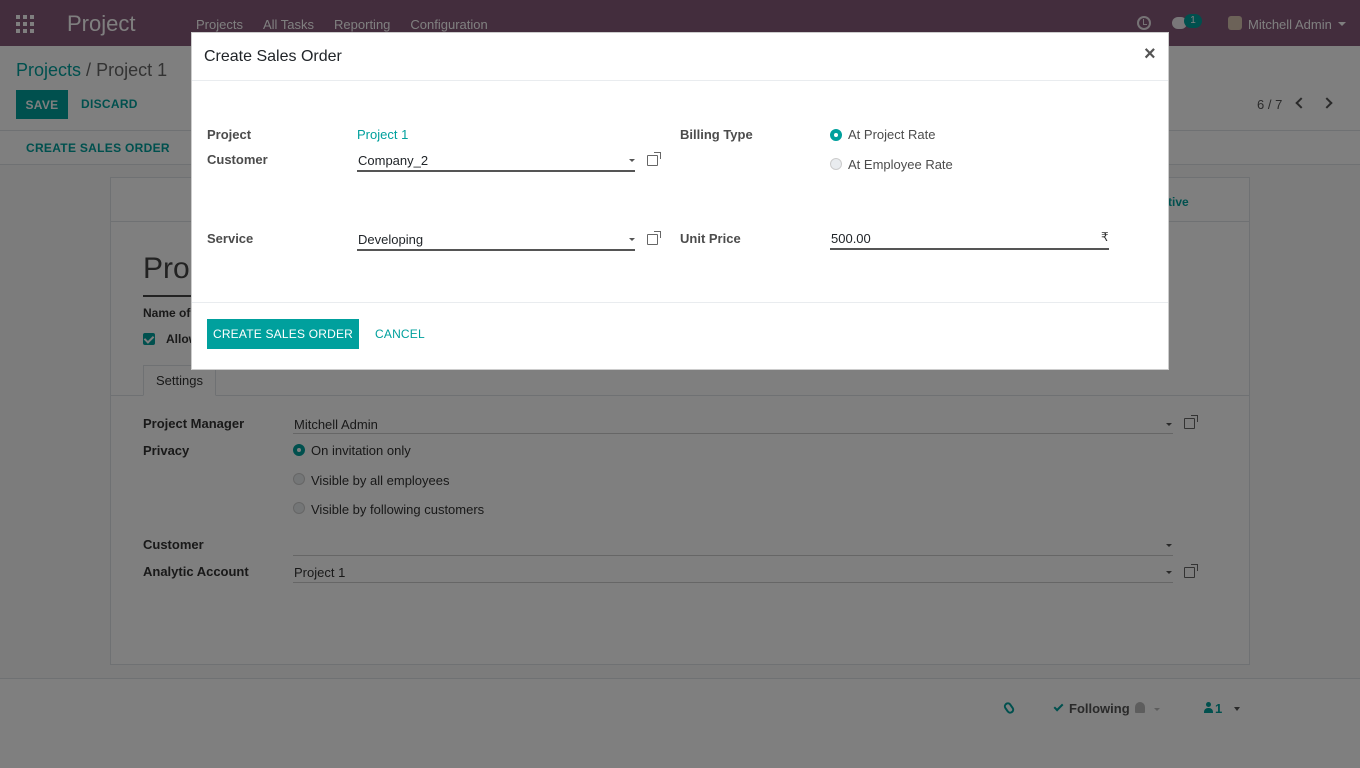  Describe the element at coordinates (393, 160) in the screenshot. I see `dialog-customer-field: Company_2` at that location.